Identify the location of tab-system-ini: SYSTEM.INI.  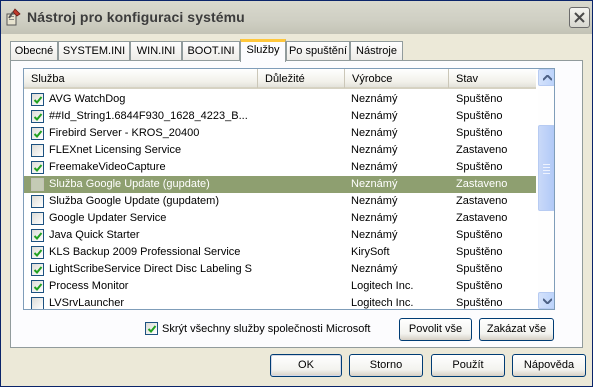
(94, 51).